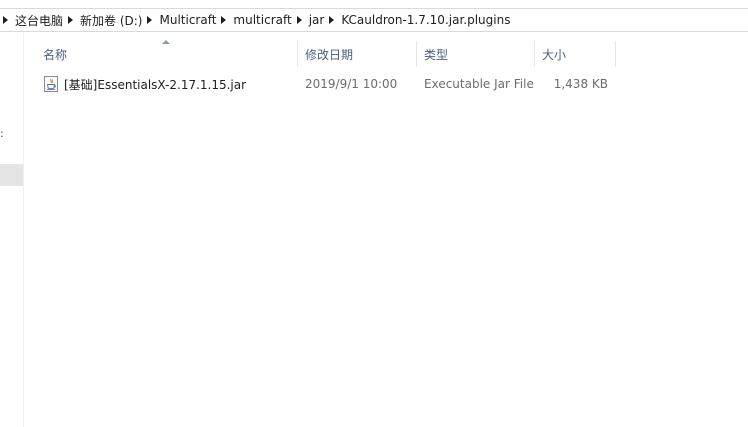 Image resolution: width=748 pixels, height=427 pixels. What do you see at coordinates (262, 20) in the screenshot?
I see `breadcrumb-item-multicraft-sub: multicraft` at bounding box center [262, 20].